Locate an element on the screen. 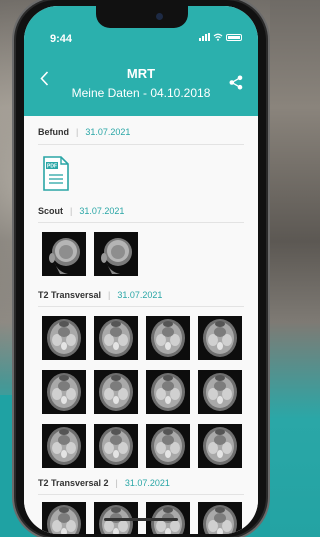 This screenshot has width=320, height=537. page-title: MRT is located at coordinates (141, 73).